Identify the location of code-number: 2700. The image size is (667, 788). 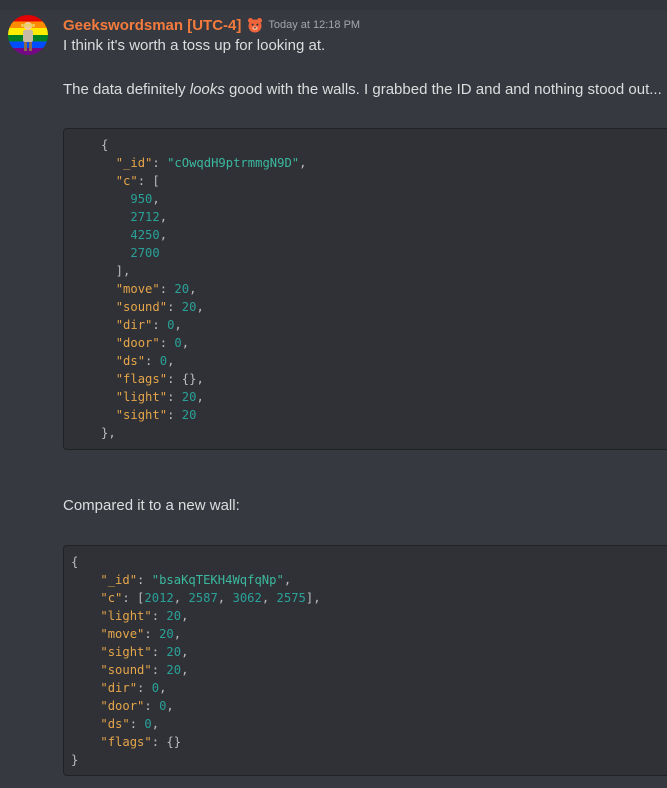
(145, 253).